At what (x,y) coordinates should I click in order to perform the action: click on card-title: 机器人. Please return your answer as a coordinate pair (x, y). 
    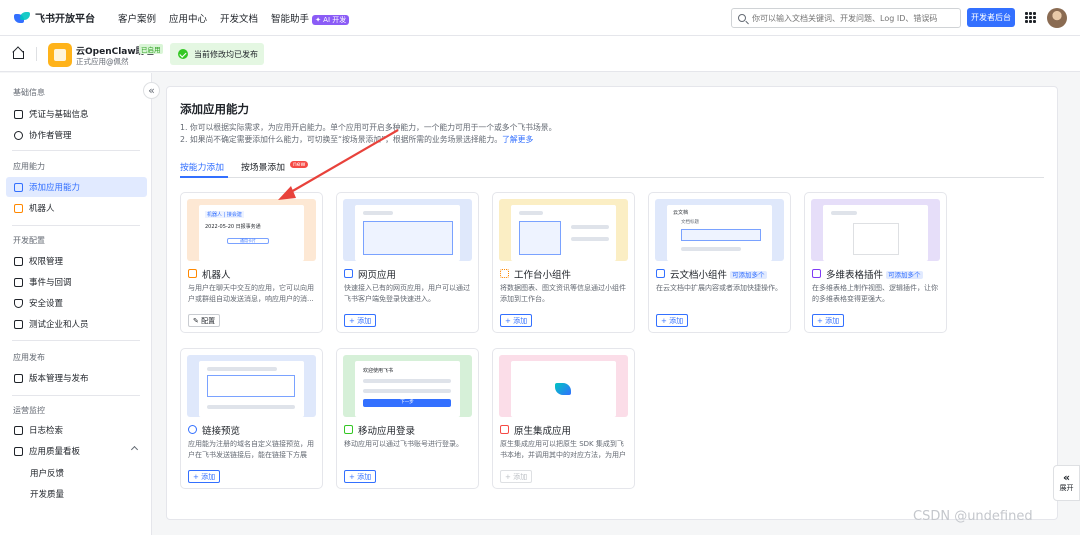
    Looking at the image, I should click on (216, 274).